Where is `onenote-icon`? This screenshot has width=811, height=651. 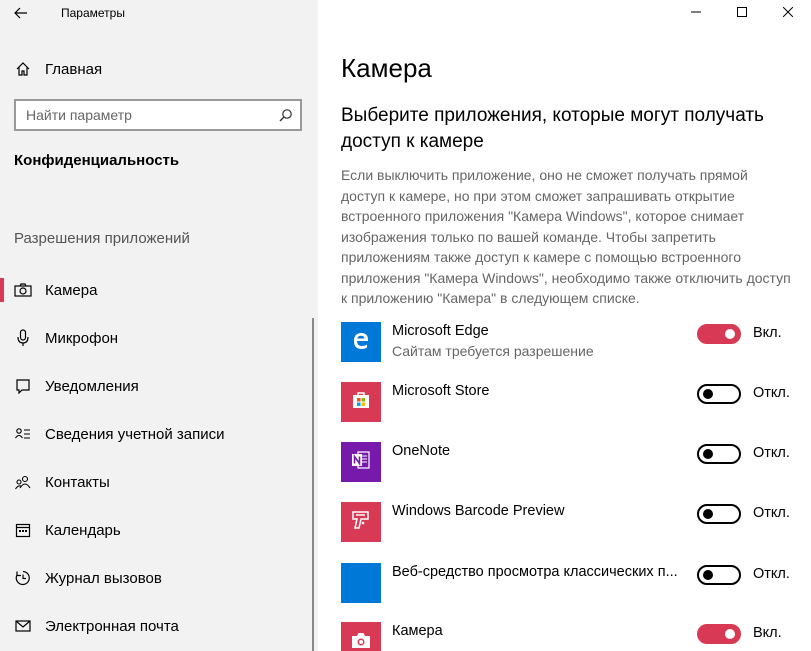
onenote-icon is located at coordinates (361, 462).